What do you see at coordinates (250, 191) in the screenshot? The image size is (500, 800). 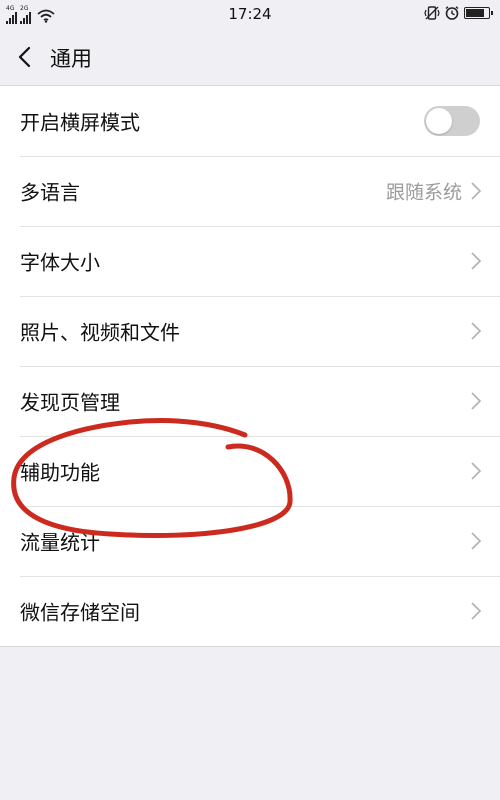 I see `setting-language: 多语言 跟随系统` at bounding box center [250, 191].